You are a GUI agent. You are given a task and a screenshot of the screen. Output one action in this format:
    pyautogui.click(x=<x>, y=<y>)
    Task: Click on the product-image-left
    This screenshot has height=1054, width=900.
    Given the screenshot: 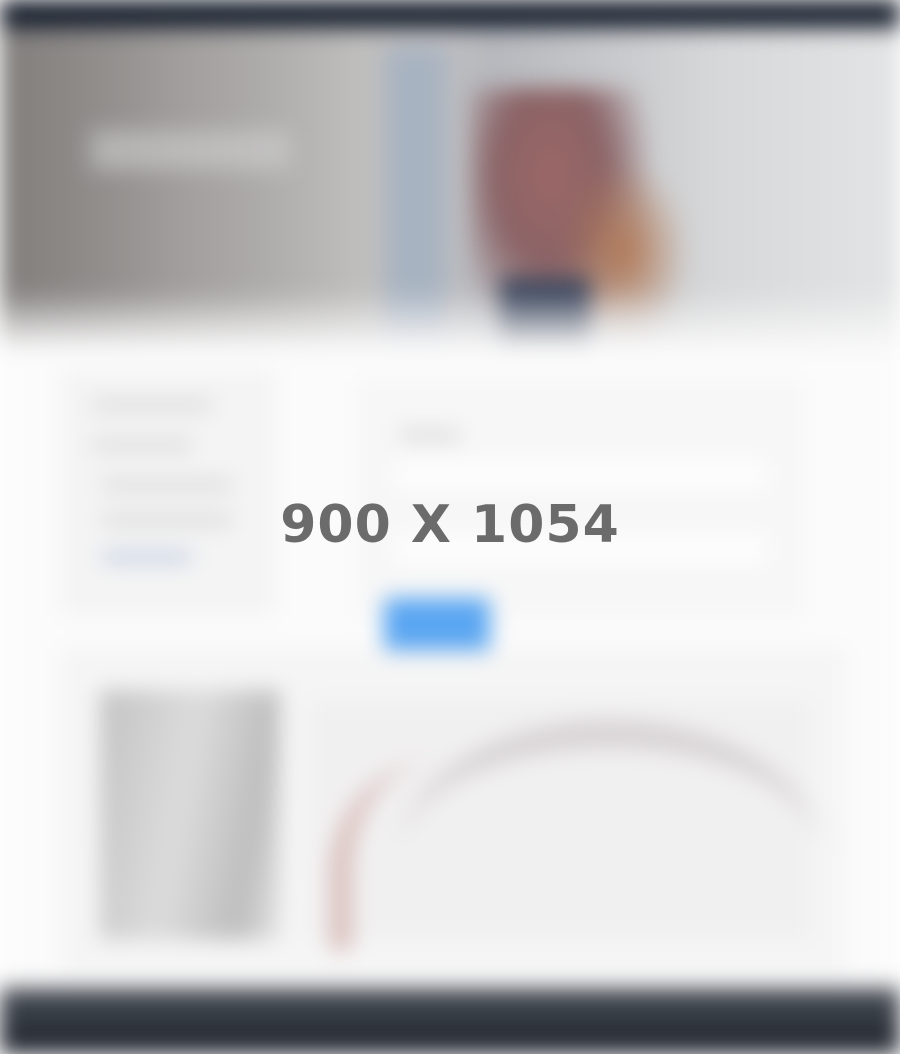 What is the action you would take?
    pyautogui.click(x=190, y=815)
    